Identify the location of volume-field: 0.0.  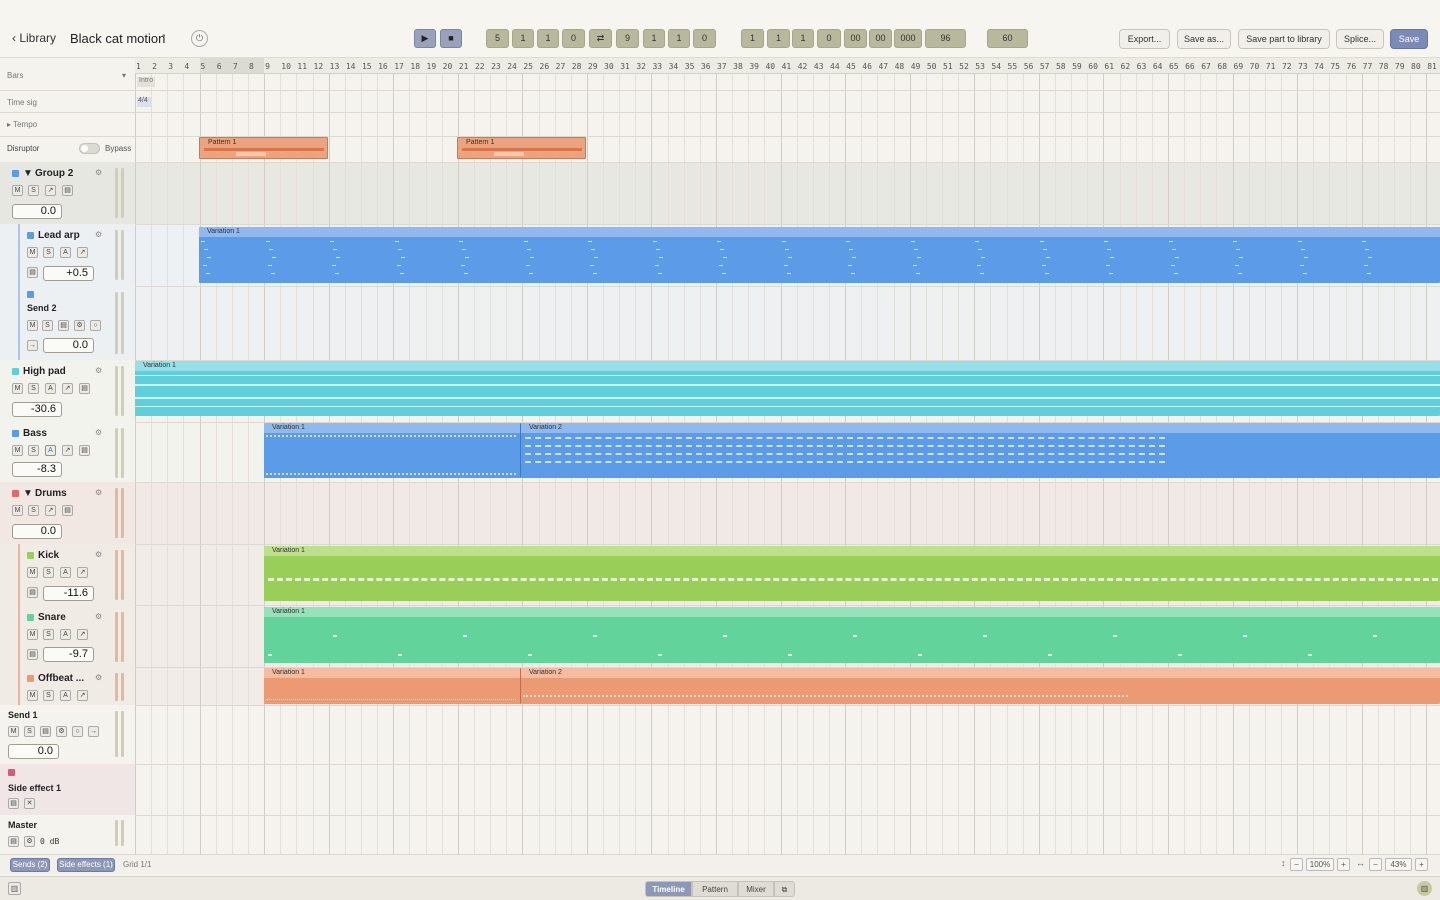
(37, 211).